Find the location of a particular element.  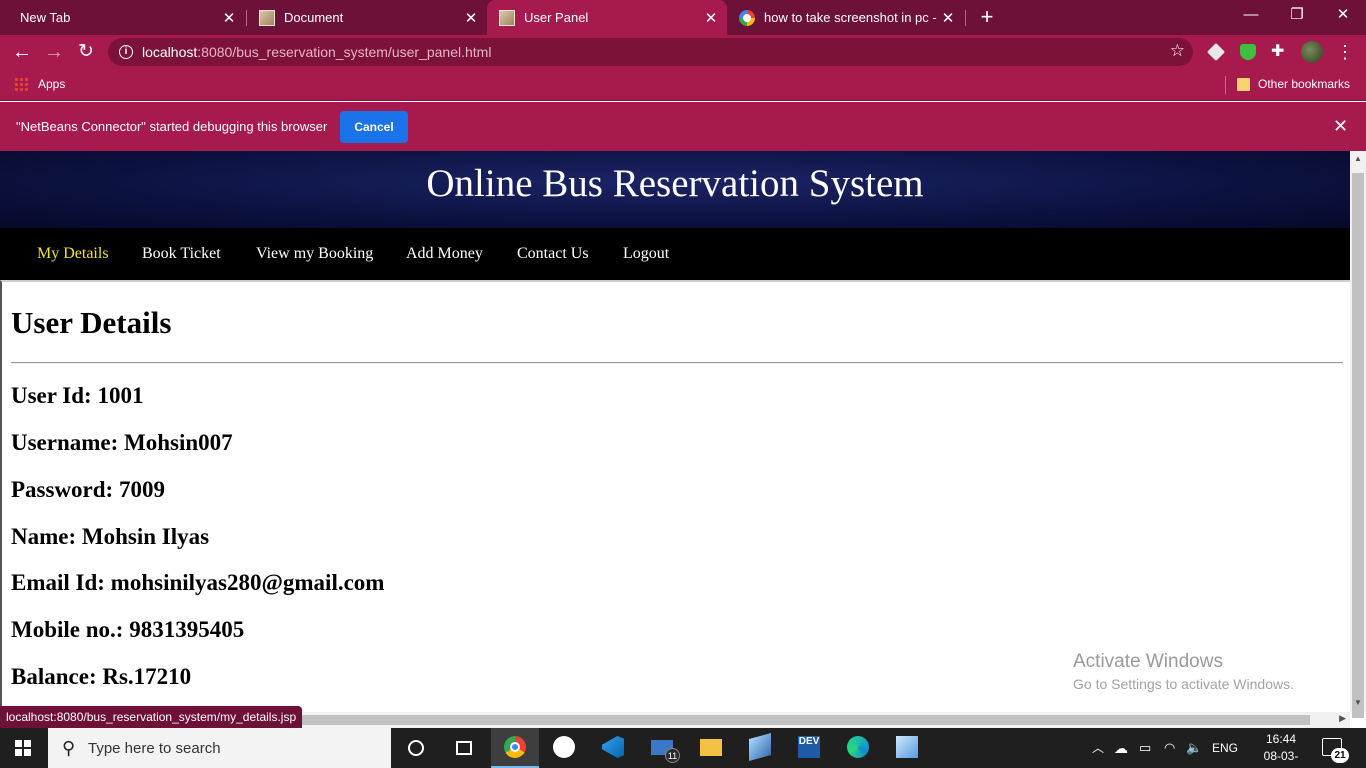

chevron-up-icon: ︿ is located at coordinates (1098, 748).